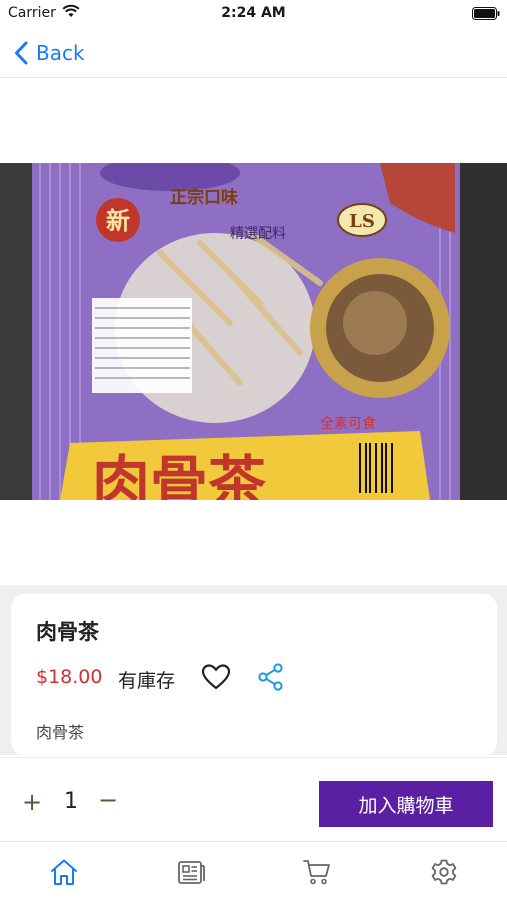 This screenshot has height=900, width=507. I want to click on back-button: Back, so click(49, 53).